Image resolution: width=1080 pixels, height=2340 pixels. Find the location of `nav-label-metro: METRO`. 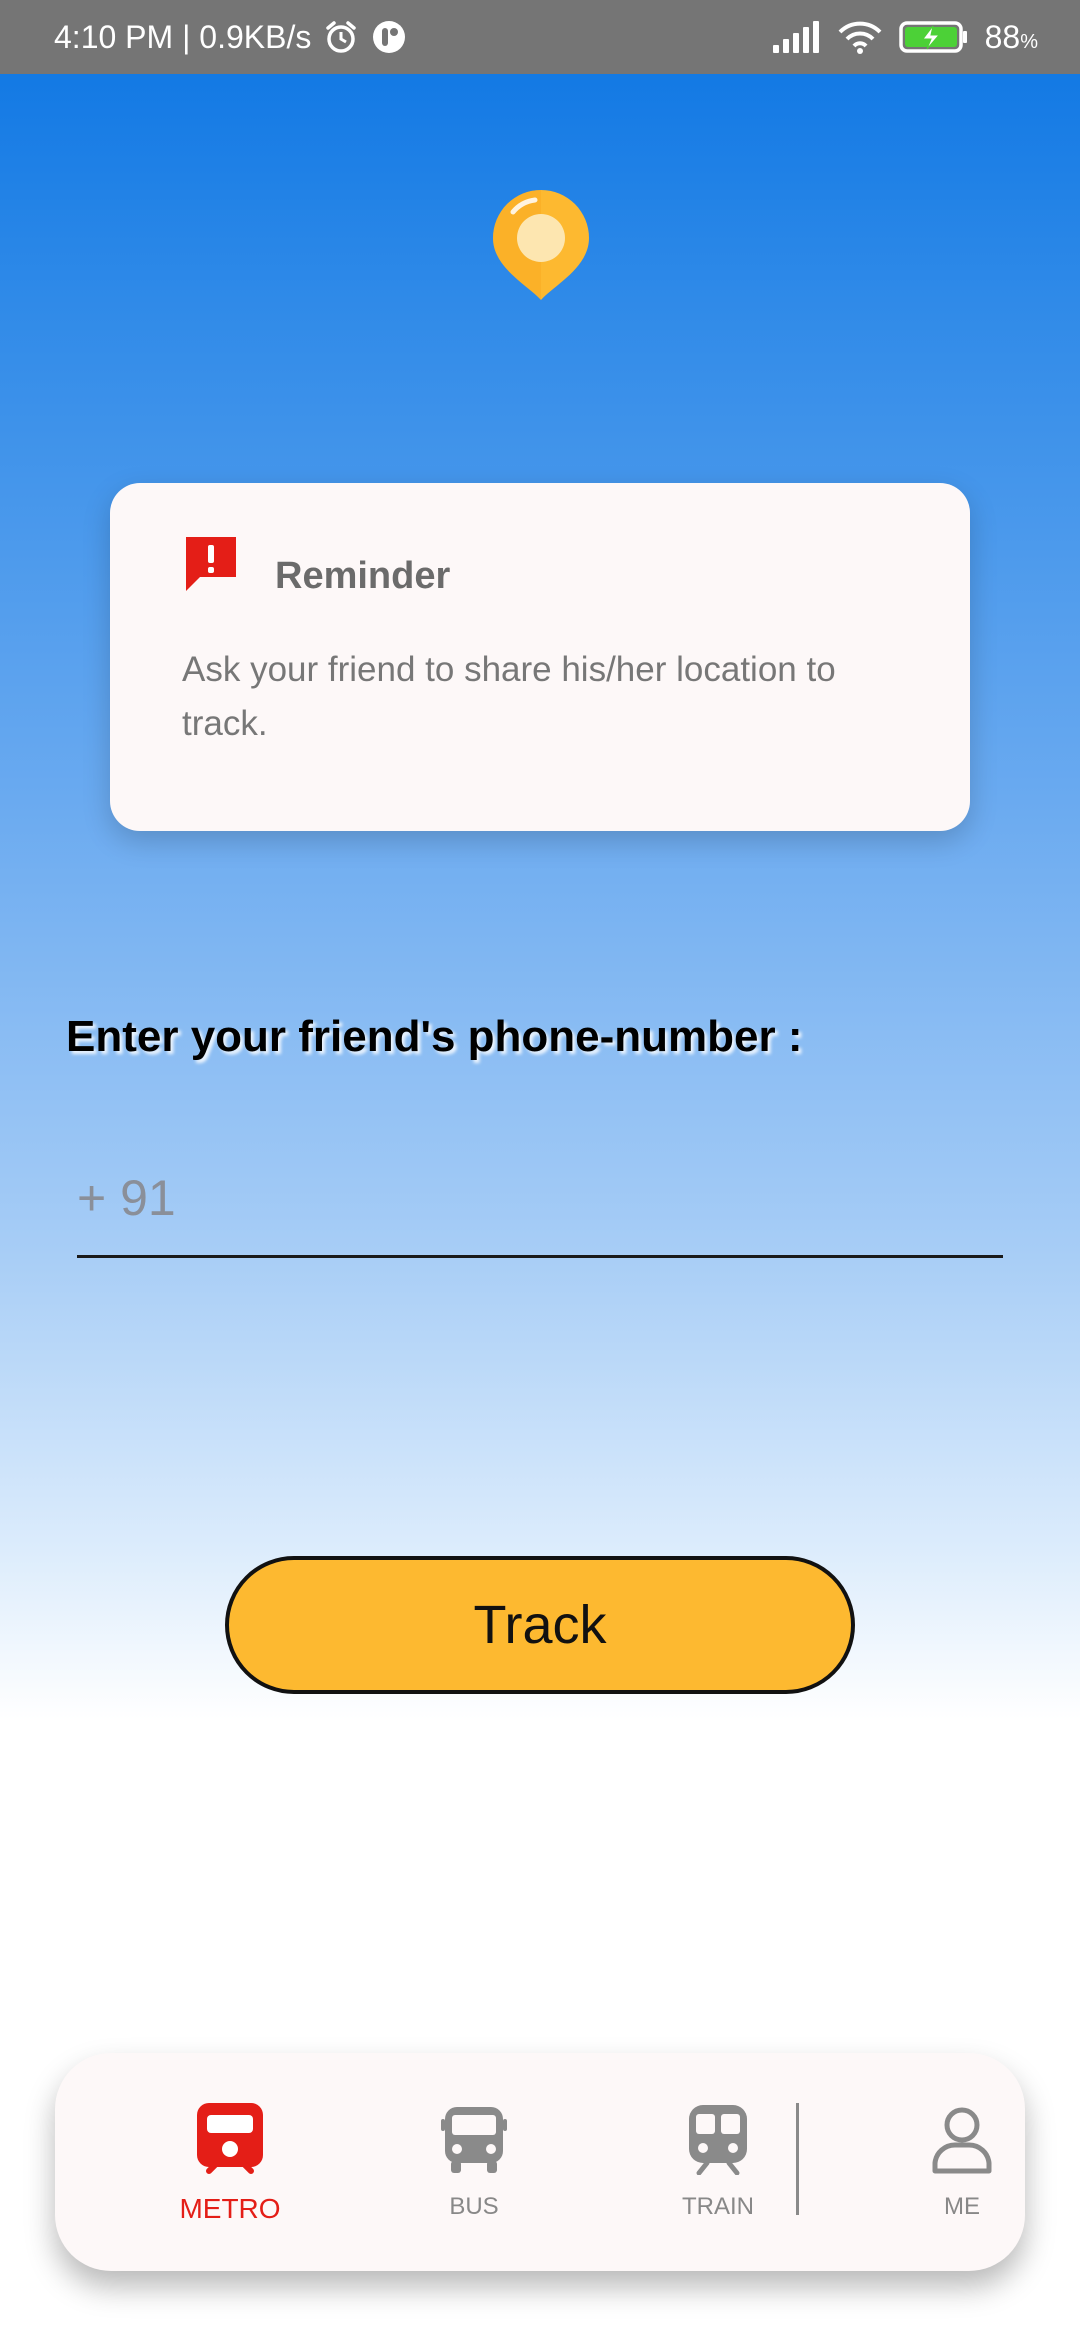

nav-label-metro: METRO is located at coordinates (230, 2208).